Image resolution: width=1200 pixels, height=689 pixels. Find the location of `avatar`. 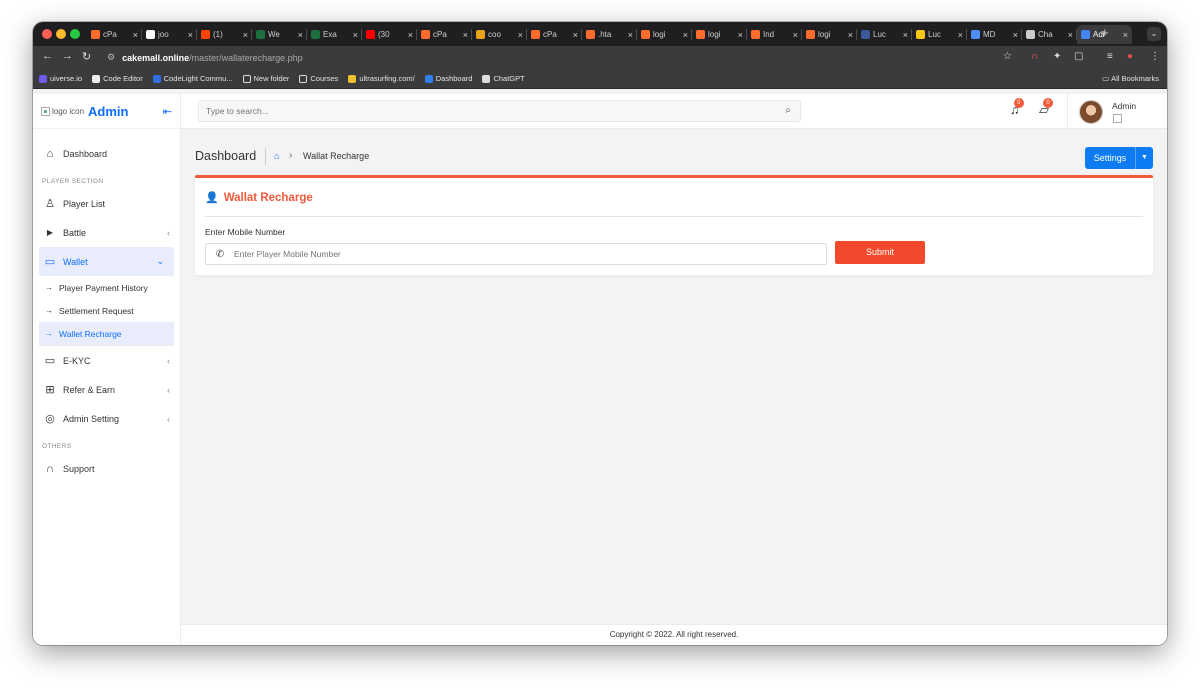

avatar is located at coordinates (1091, 112).